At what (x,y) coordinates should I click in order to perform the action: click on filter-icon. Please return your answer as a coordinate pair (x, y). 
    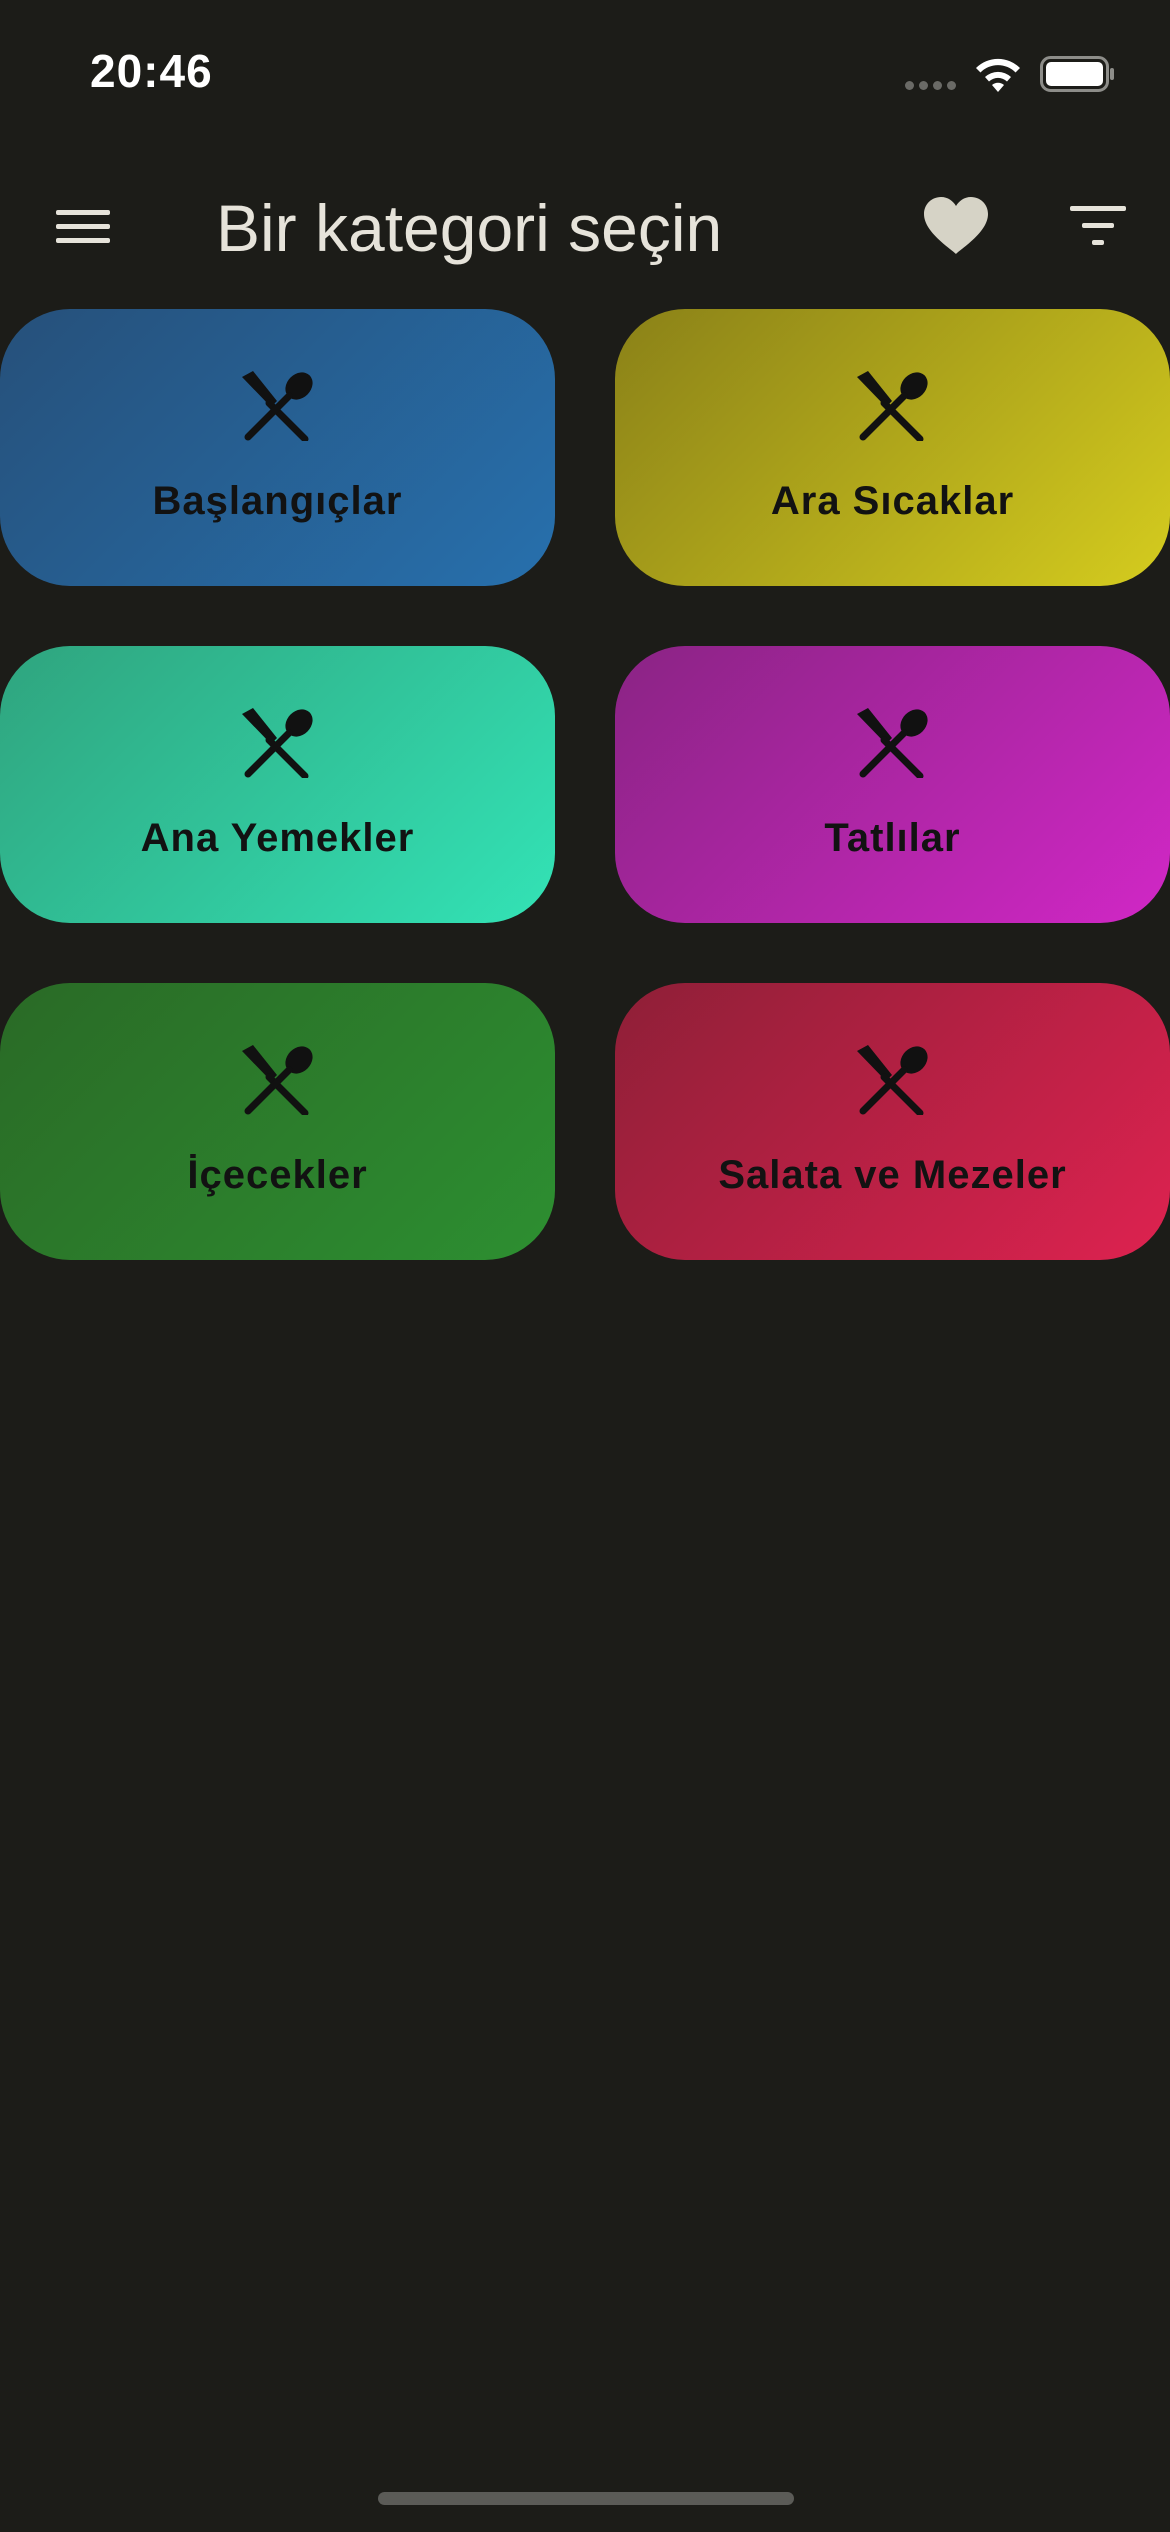
    Looking at the image, I should click on (1098, 225).